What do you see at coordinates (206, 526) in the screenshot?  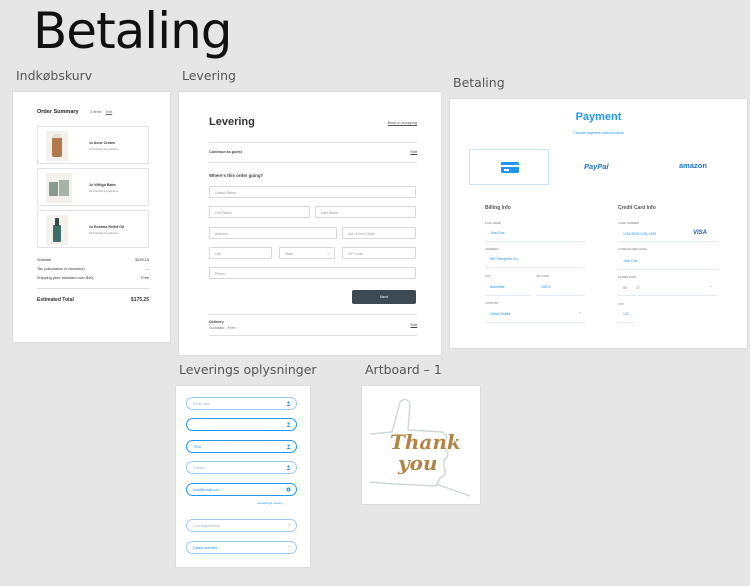 I see `select-placeholder: Leveringsmetode` at bounding box center [206, 526].